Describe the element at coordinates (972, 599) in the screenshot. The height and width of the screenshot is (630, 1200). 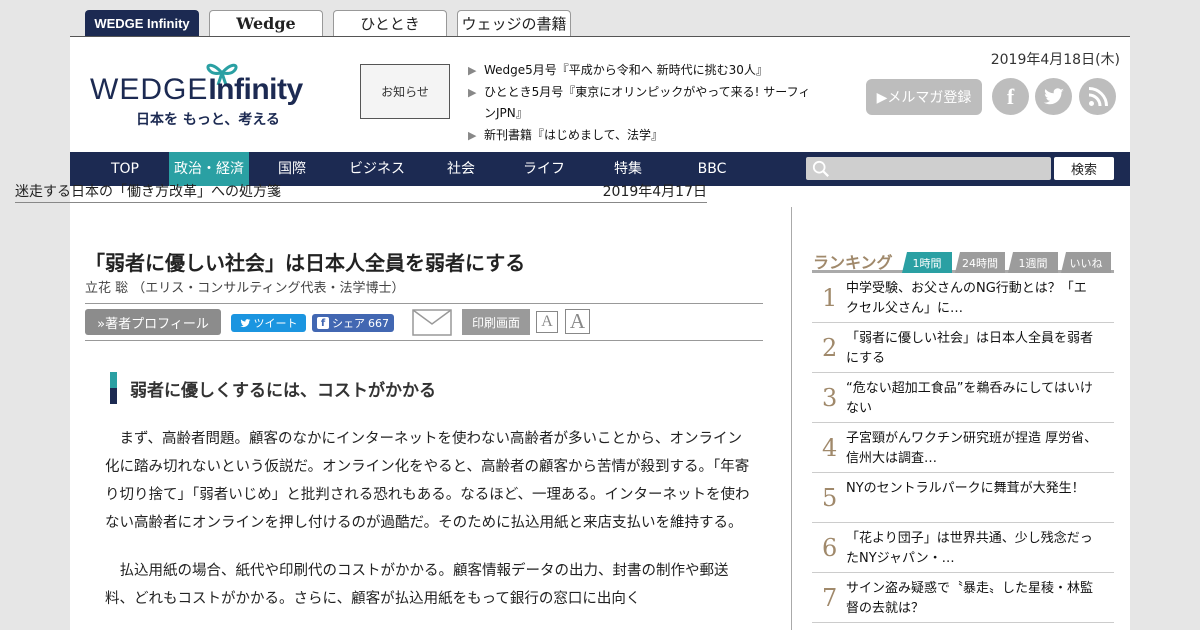
I see `rank-title: サイン盗み疑惑で〝暴走〟した星稜・林監督の去就は？` at that location.